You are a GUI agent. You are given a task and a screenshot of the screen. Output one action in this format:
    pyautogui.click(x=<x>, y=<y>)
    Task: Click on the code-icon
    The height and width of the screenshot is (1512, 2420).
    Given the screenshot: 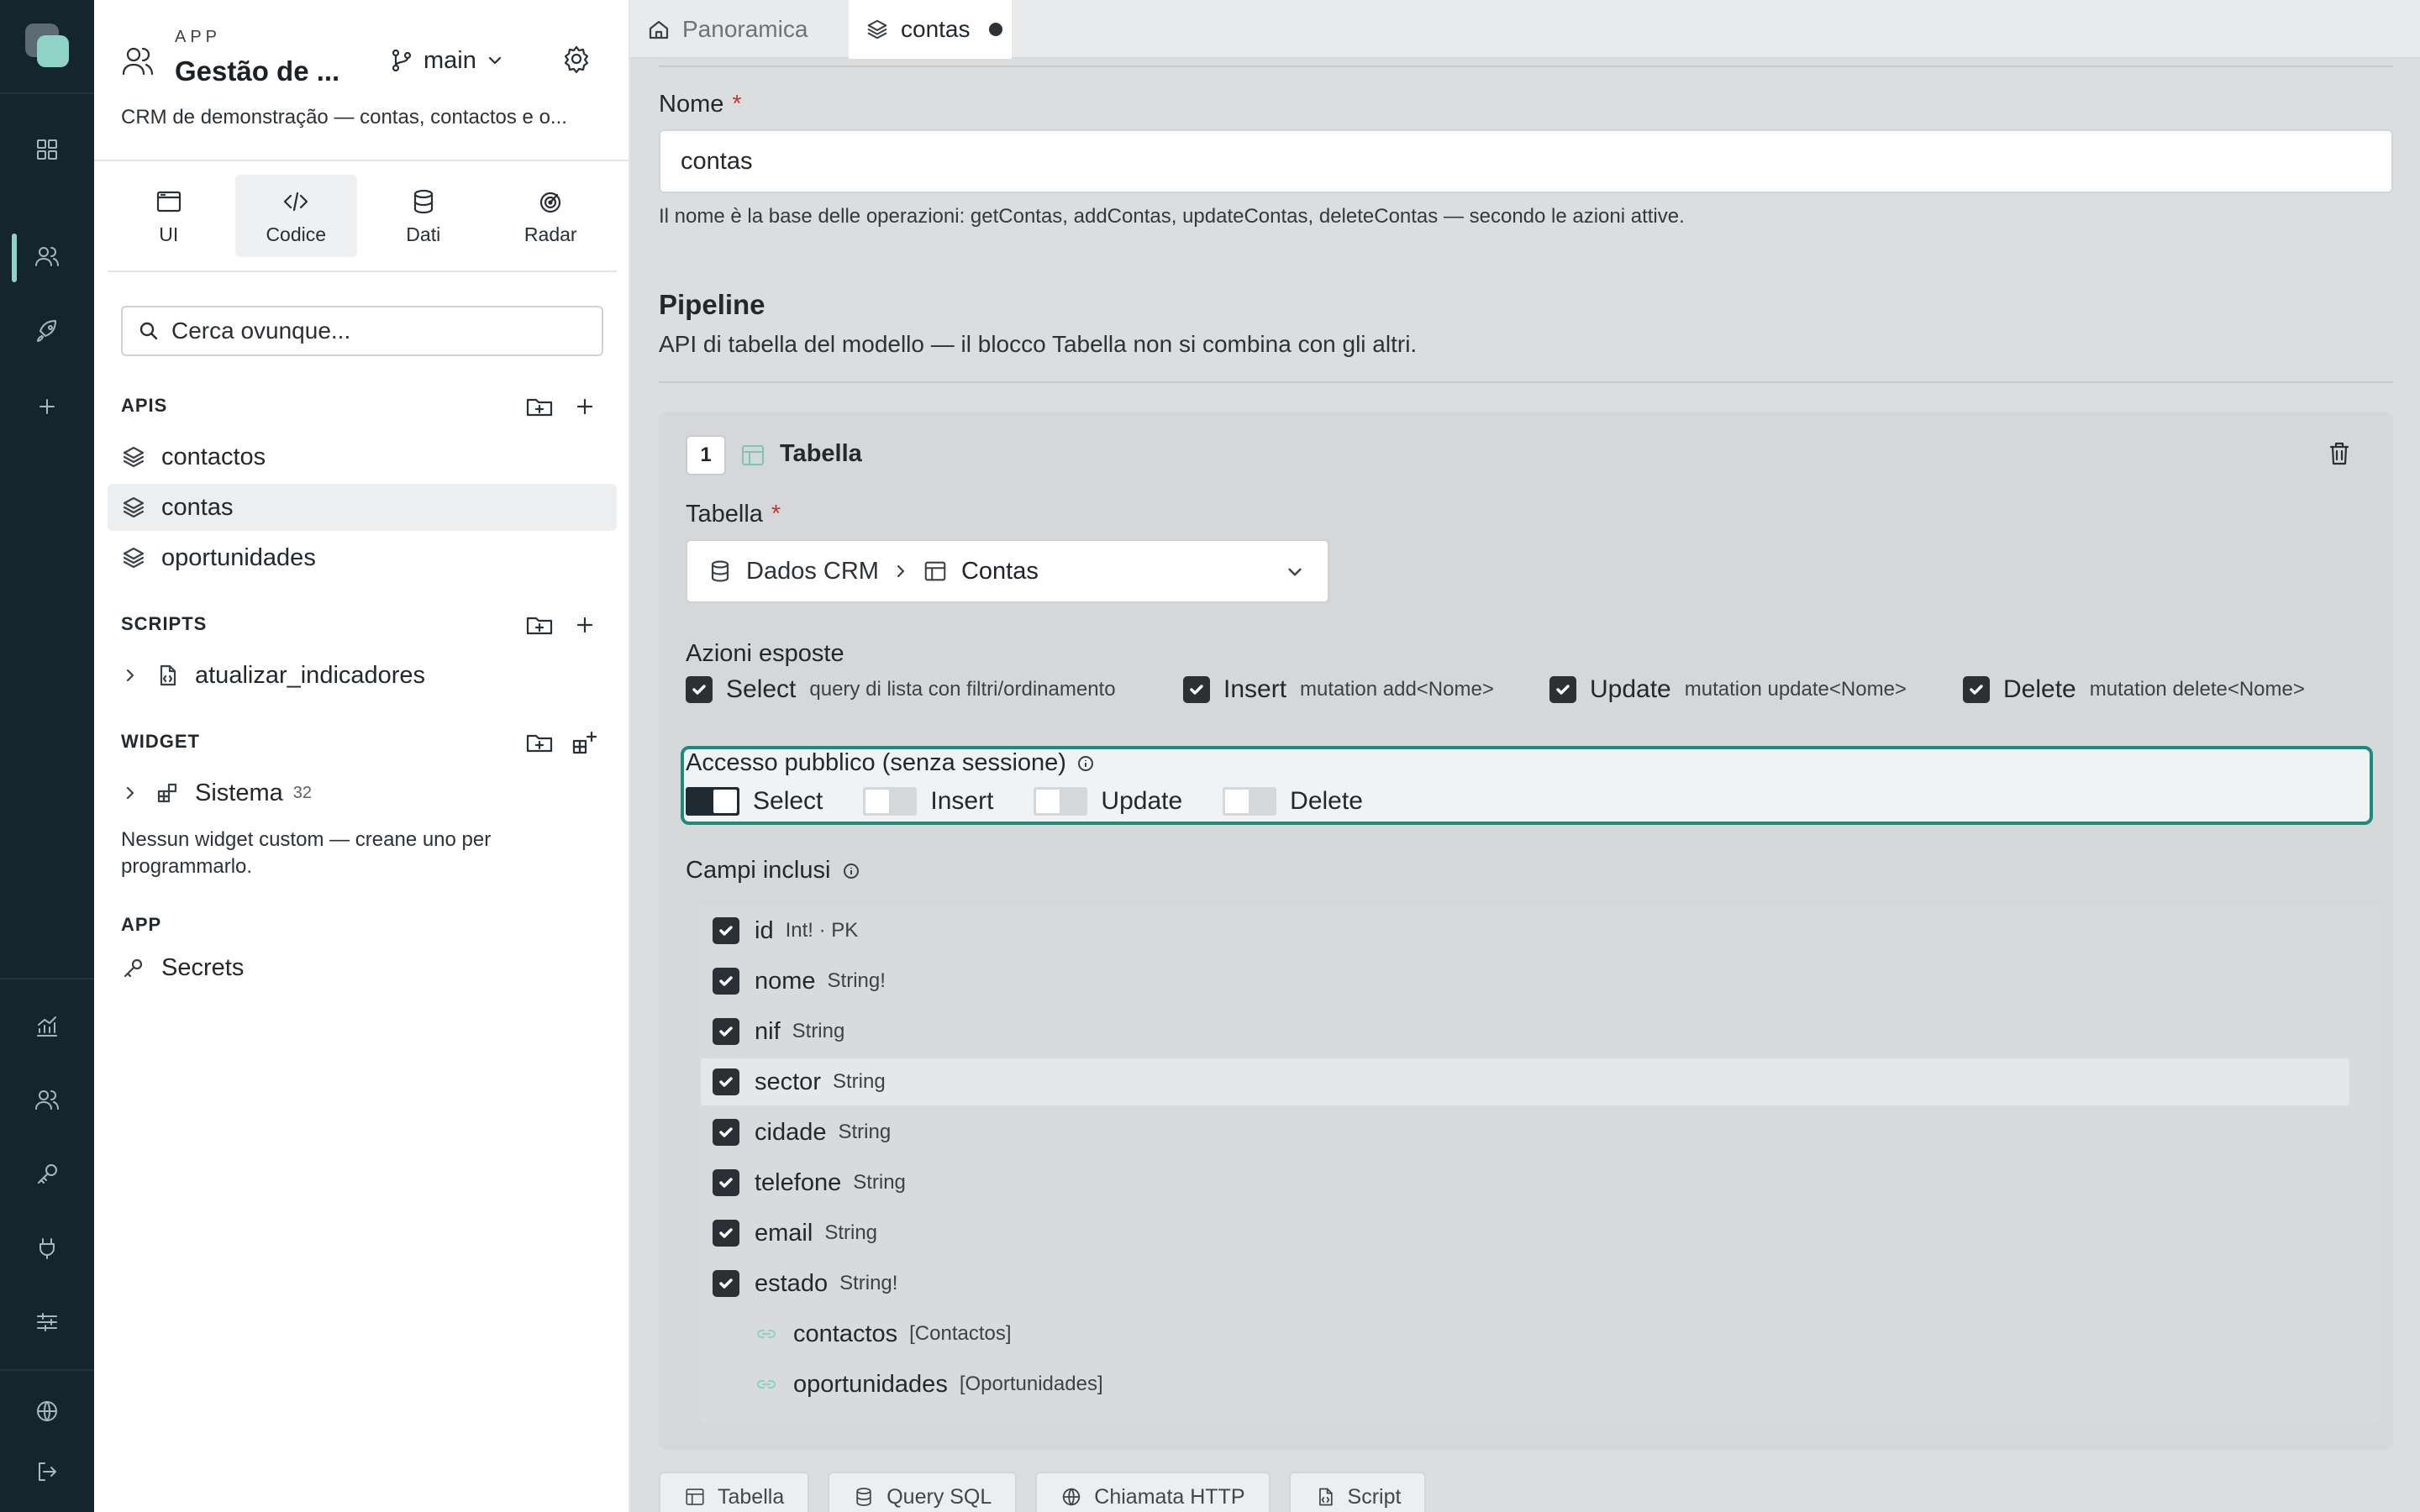 What is the action you would take?
    pyautogui.click(x=296, y=201)
    